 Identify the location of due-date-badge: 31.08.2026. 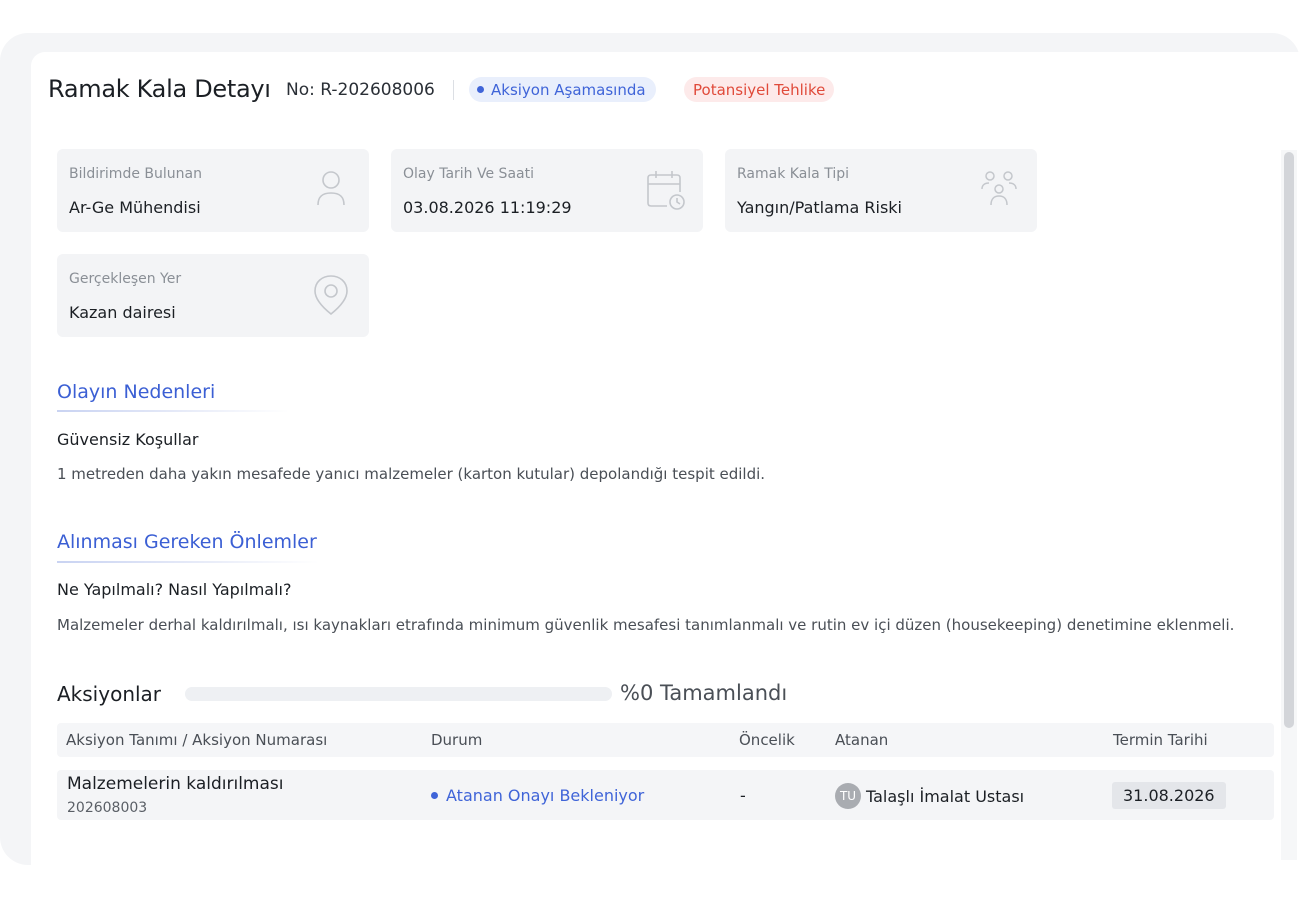
(1169, 795).